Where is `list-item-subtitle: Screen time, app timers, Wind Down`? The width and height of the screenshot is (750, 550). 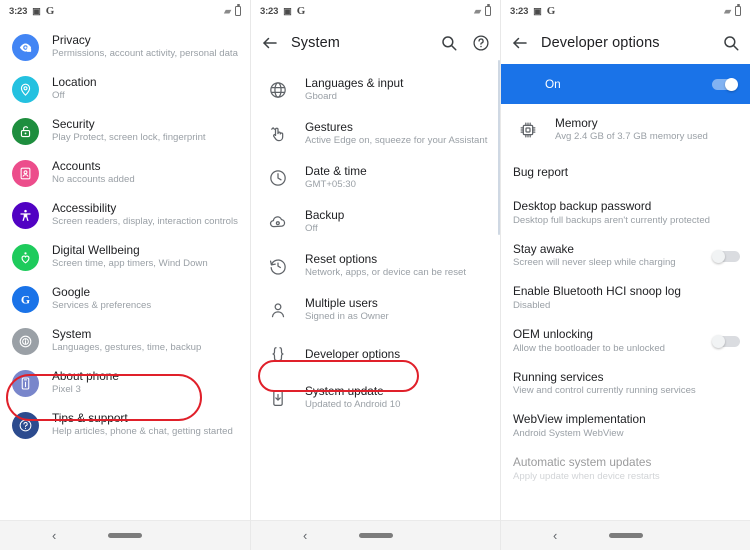 list-item-subtitle: Screen time, app timers, Wind Down is located at coordinates (130, 264).